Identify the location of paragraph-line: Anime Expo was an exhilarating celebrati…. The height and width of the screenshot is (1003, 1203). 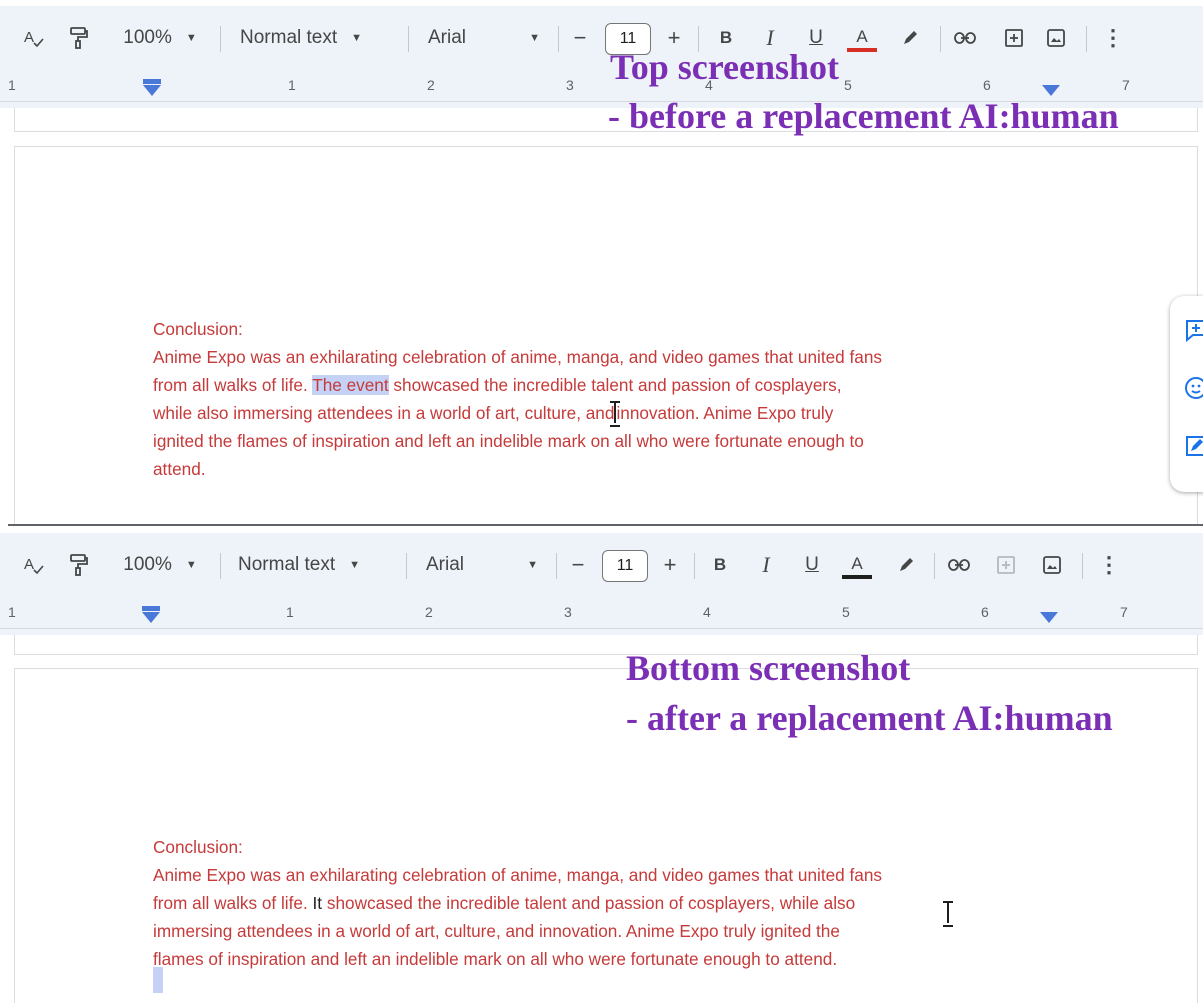
(518, 357).